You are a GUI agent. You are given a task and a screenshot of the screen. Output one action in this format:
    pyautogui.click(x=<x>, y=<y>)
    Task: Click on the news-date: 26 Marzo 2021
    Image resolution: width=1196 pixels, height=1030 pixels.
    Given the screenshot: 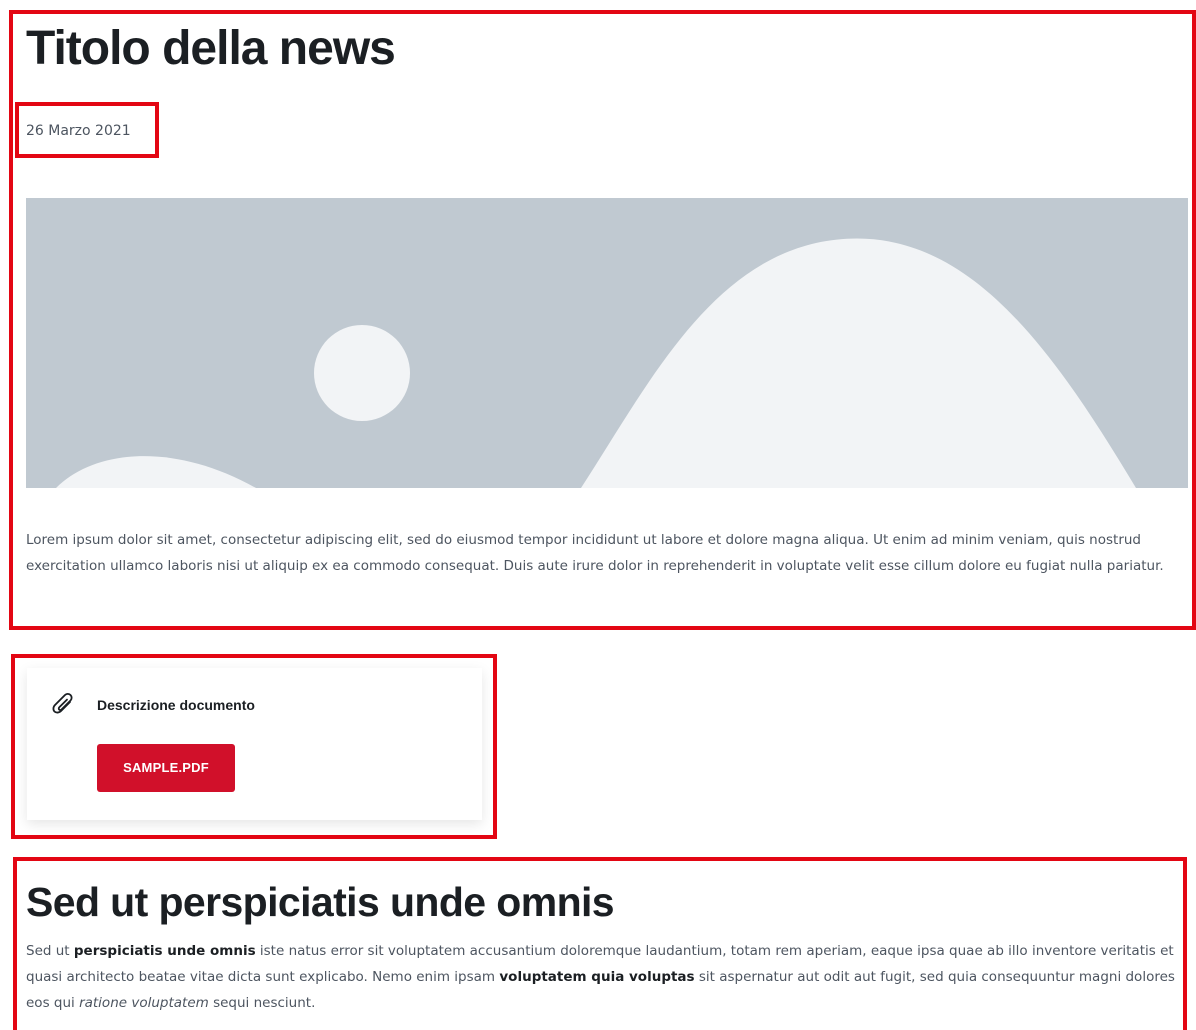 What is the action you would take?
    pyautogui.click(x=78, y=131)
    